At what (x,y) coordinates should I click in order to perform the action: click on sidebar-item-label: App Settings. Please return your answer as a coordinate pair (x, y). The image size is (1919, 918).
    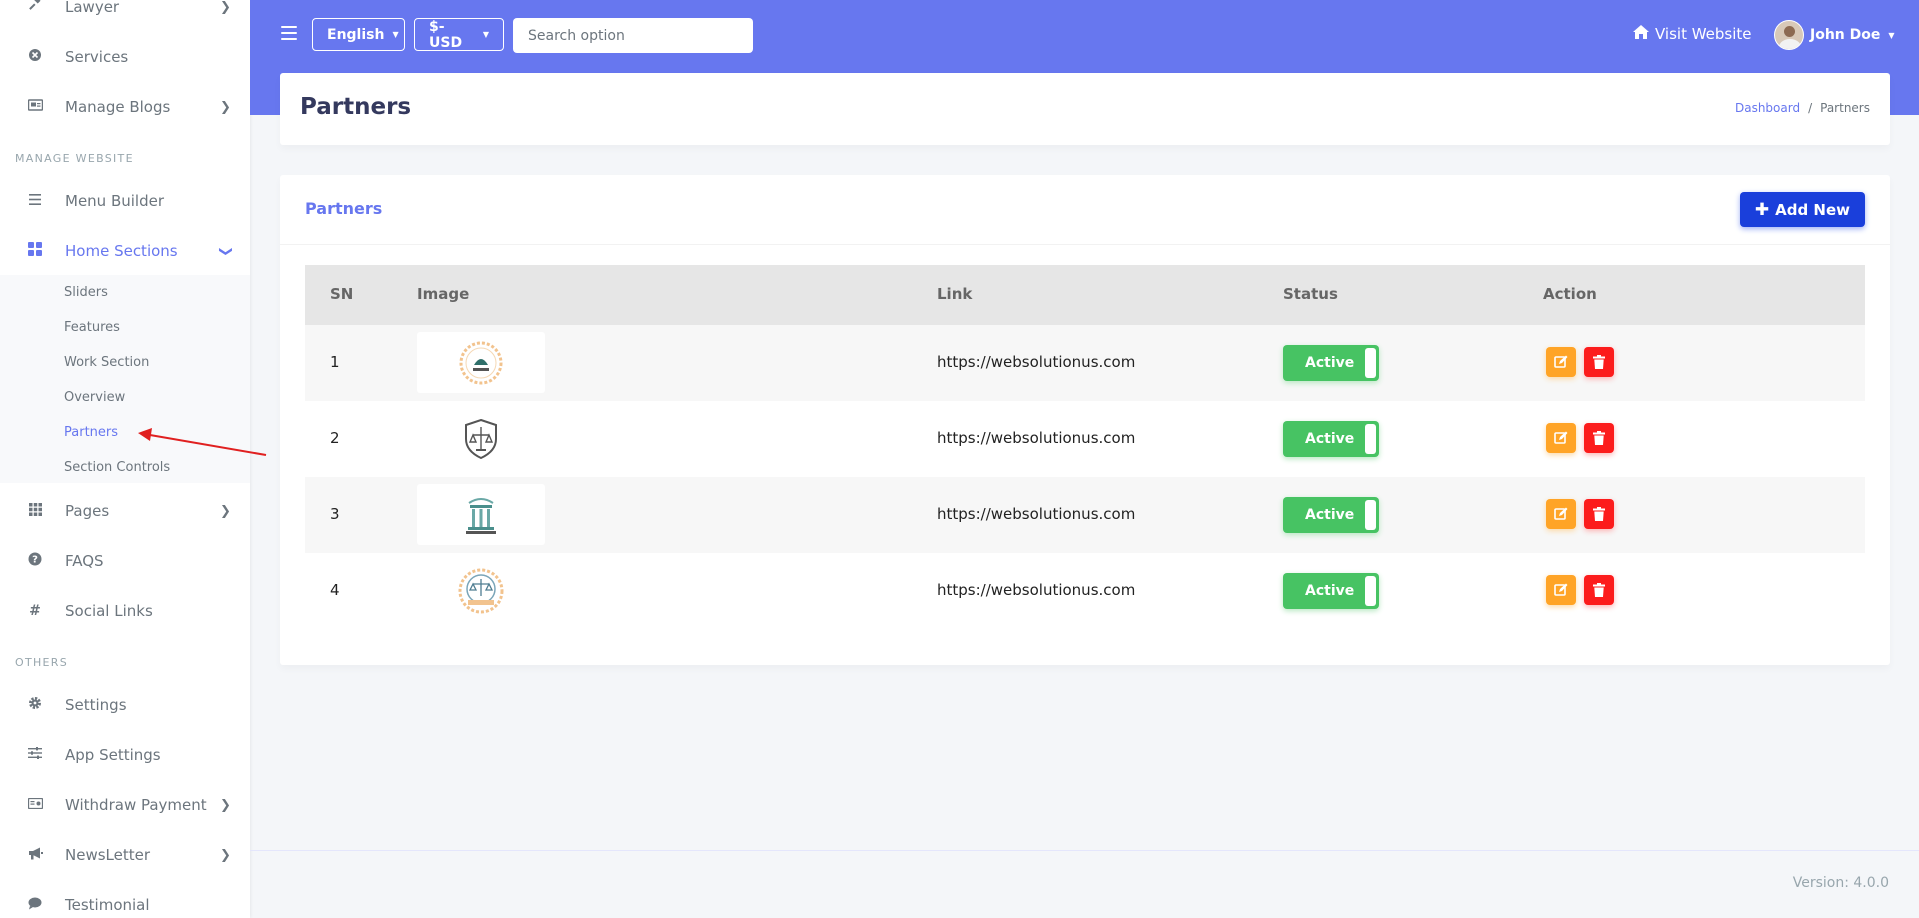
    Looking at the image, I should click on (113, 755).